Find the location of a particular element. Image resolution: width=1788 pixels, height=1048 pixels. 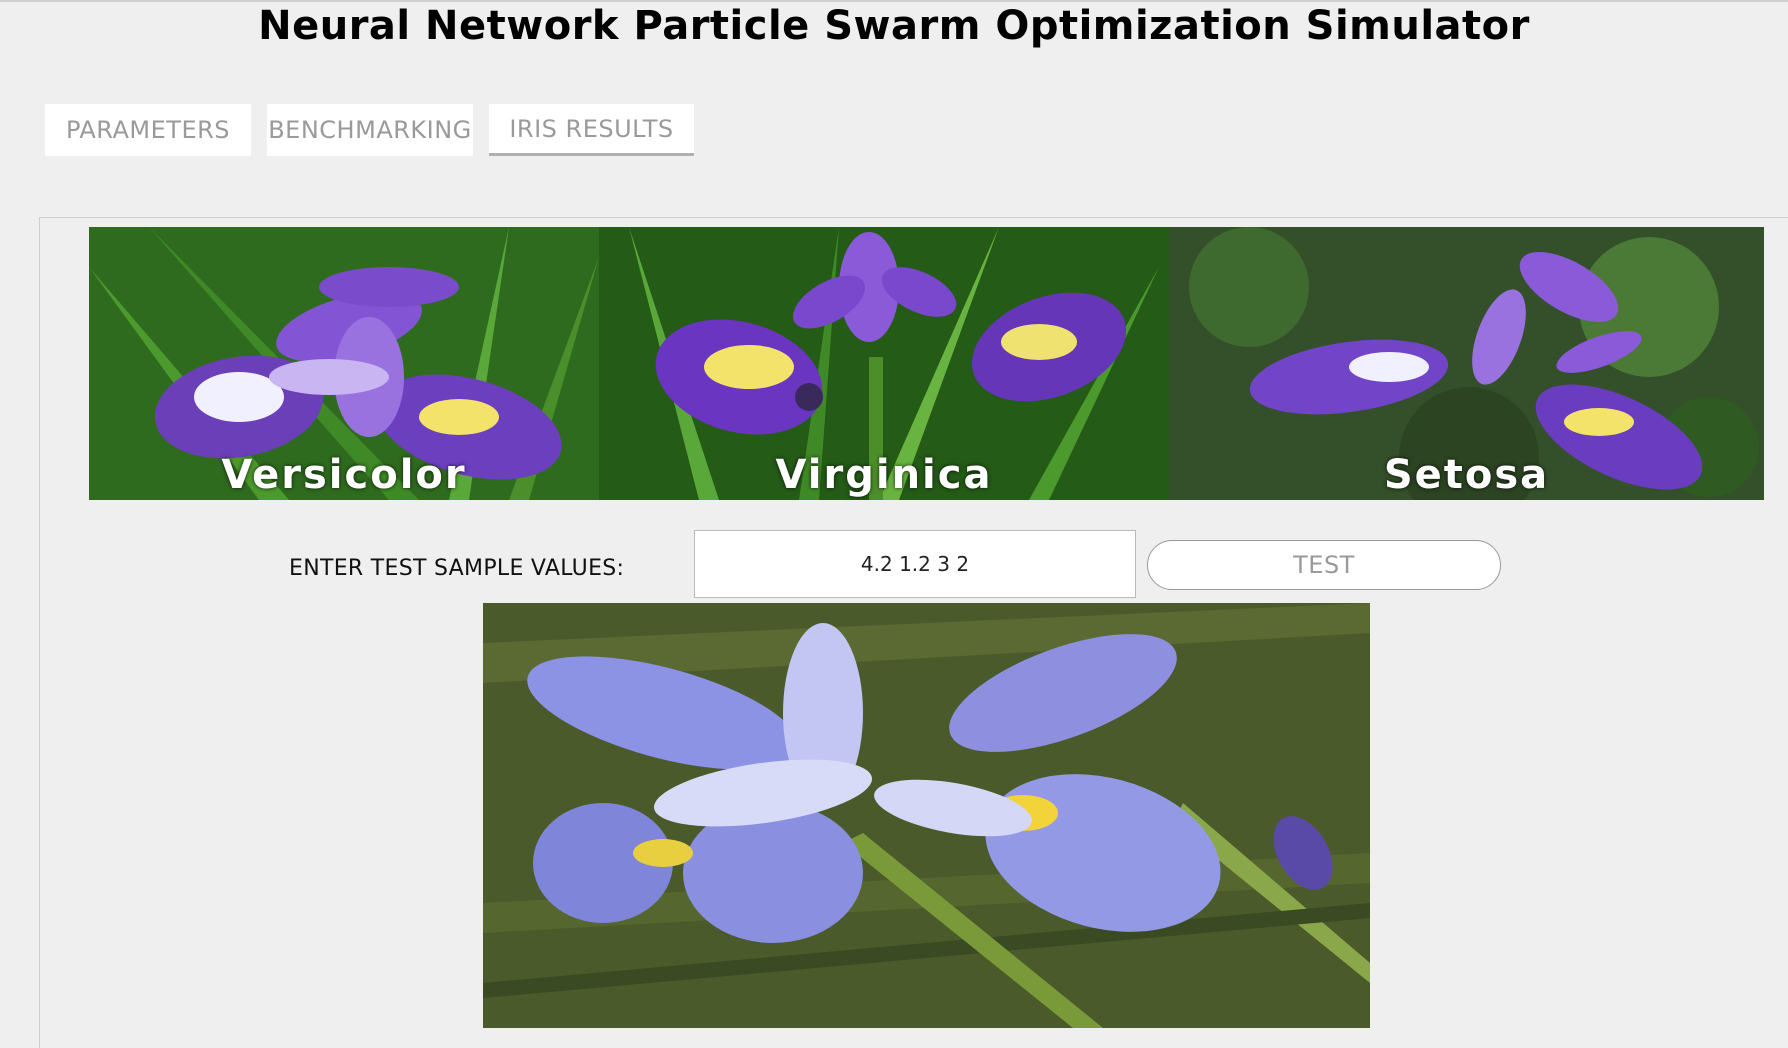

tab-parameters: PARAMETERS is located at coordinates (148, 130).